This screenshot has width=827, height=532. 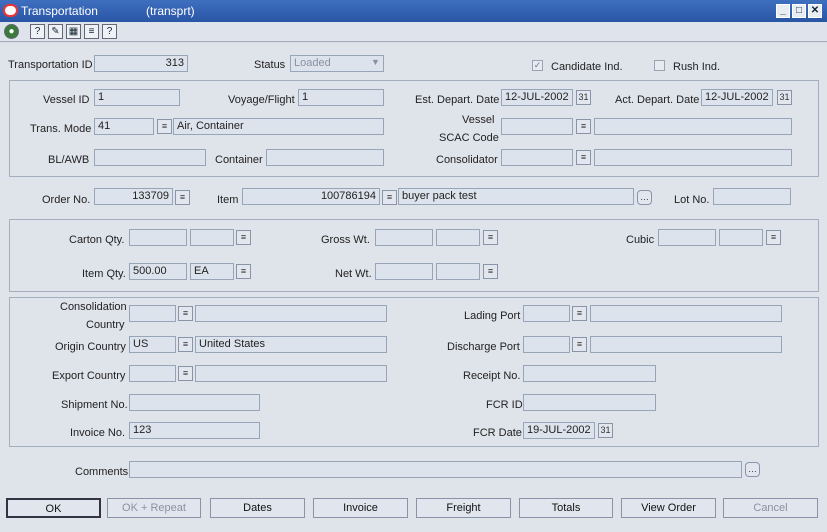 I want to click on minimize-button: _, so click(x=783, y=11).